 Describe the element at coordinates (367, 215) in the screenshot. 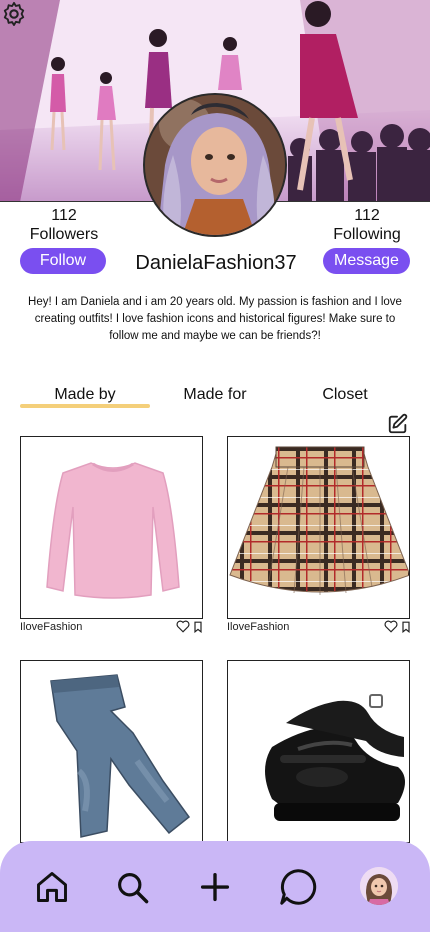

I see `following-count: 112` at that location.